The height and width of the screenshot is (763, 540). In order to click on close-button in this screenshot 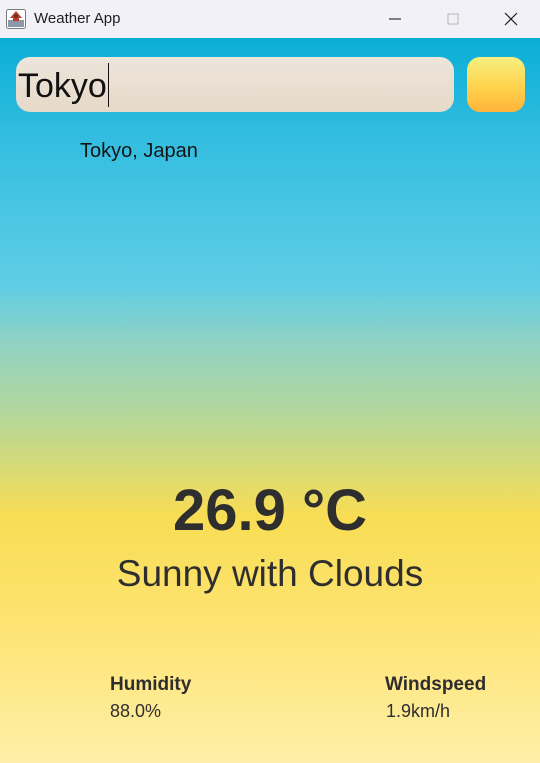, I will do `click(511, 19)`.